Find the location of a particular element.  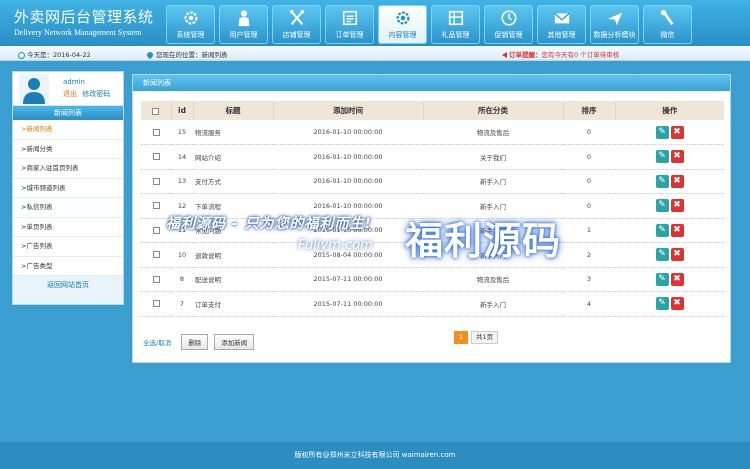

speaker-icon is located at coordinates (504, 55).